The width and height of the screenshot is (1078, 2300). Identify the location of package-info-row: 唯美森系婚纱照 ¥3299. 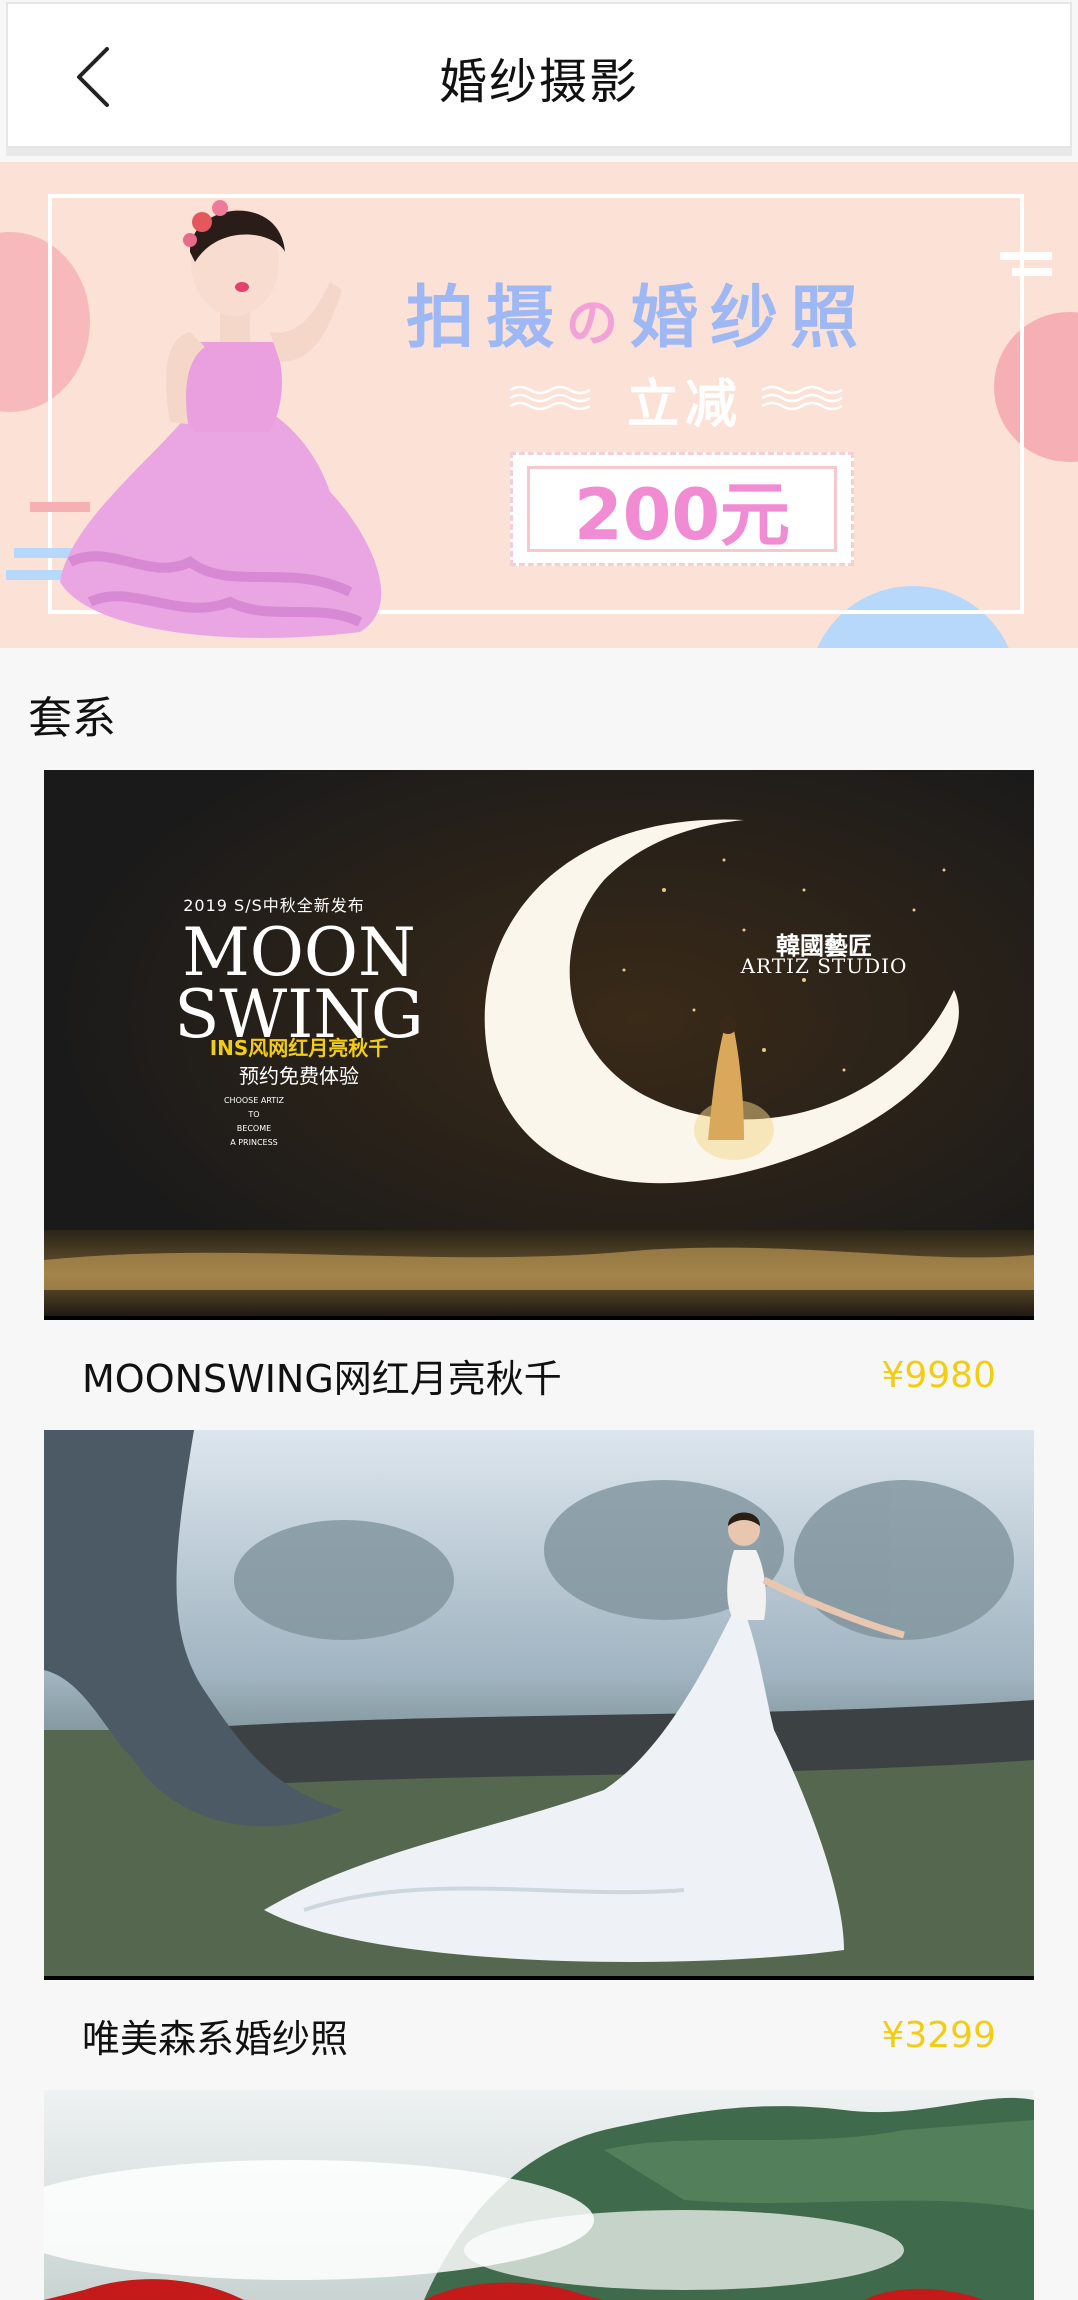
(539, 2035).